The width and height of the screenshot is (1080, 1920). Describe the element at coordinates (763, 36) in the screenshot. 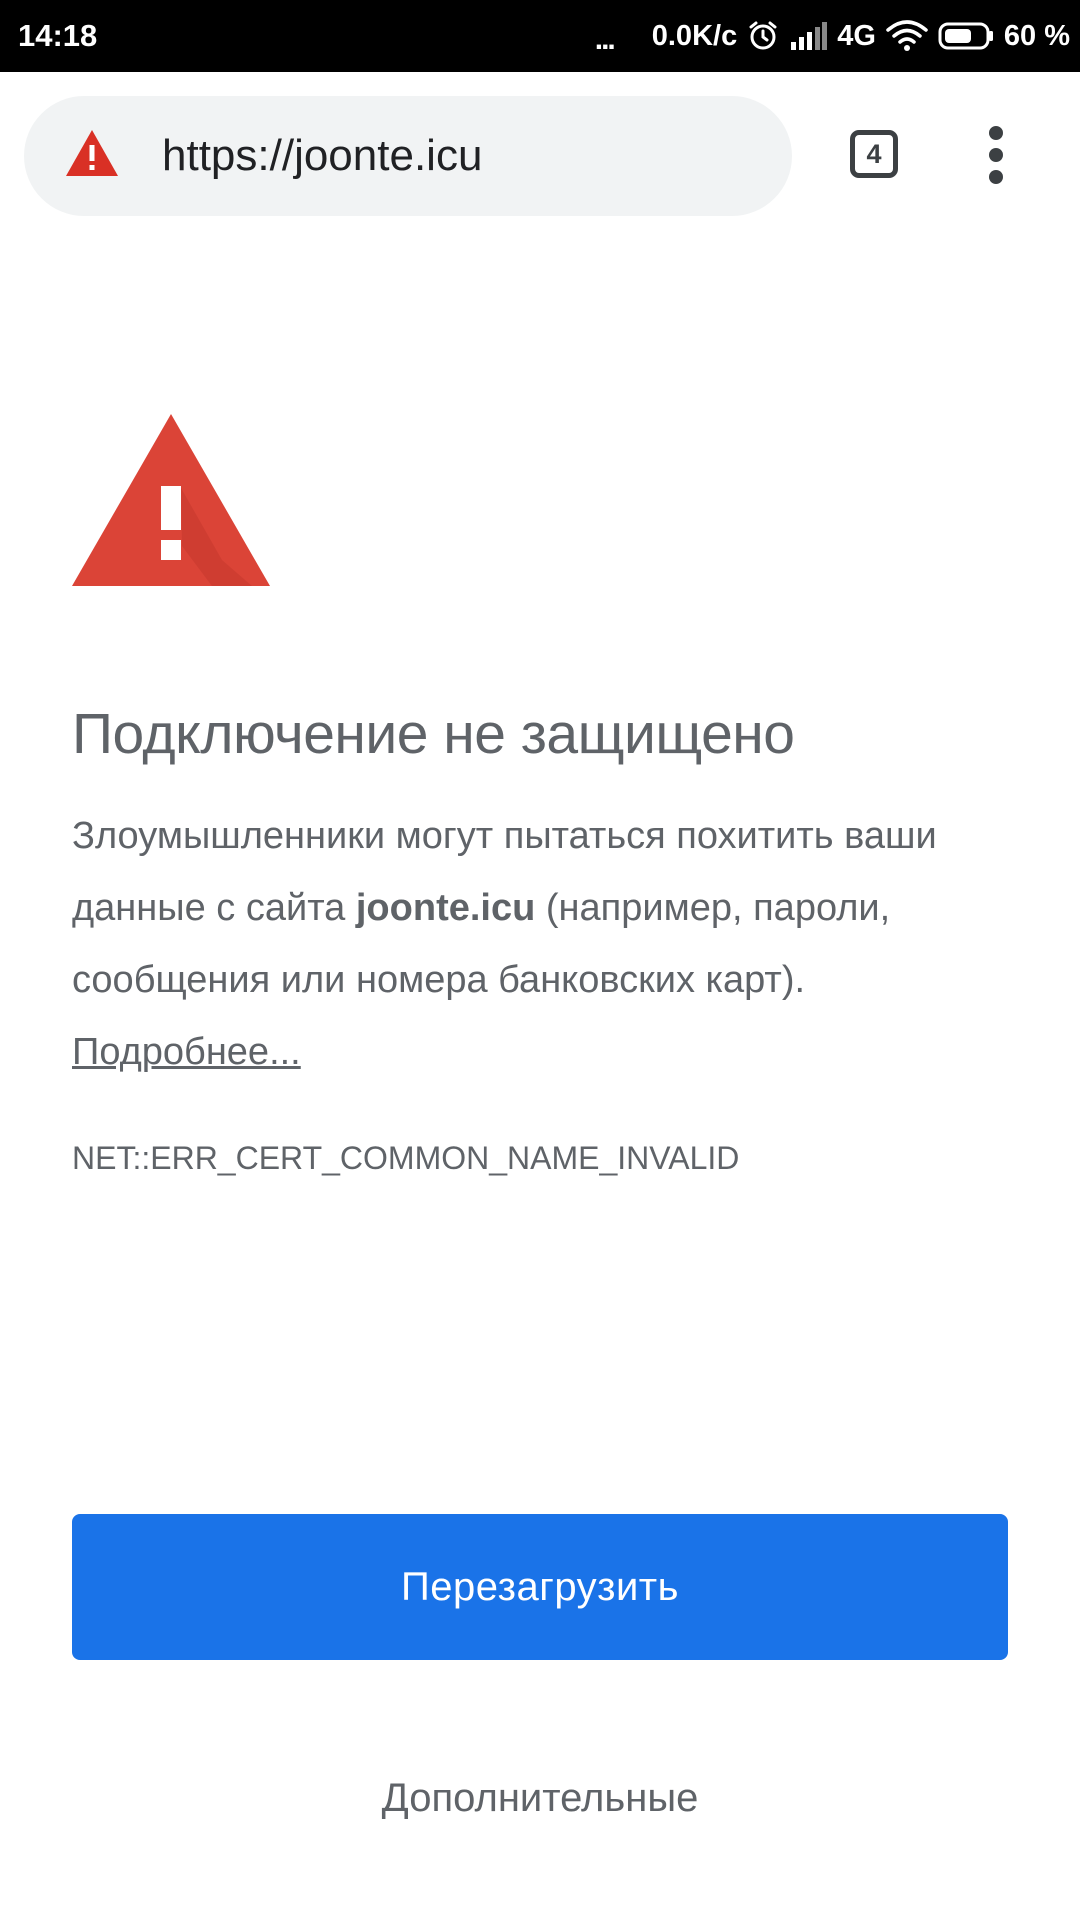

I see `alarm-icon` at that location.